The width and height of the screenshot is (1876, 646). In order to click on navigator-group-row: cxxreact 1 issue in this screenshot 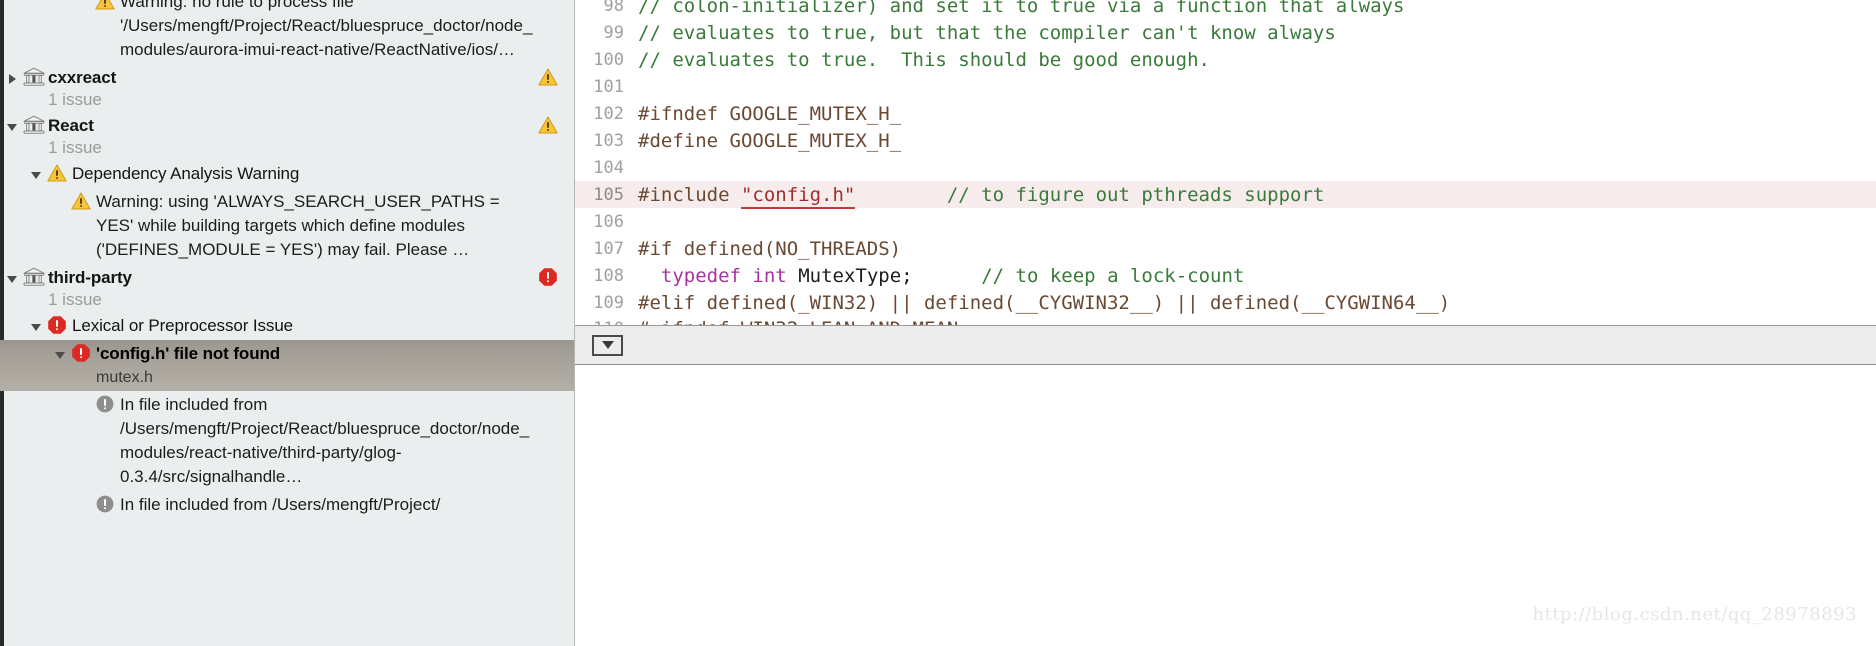, I will do `click(287, 88)`.